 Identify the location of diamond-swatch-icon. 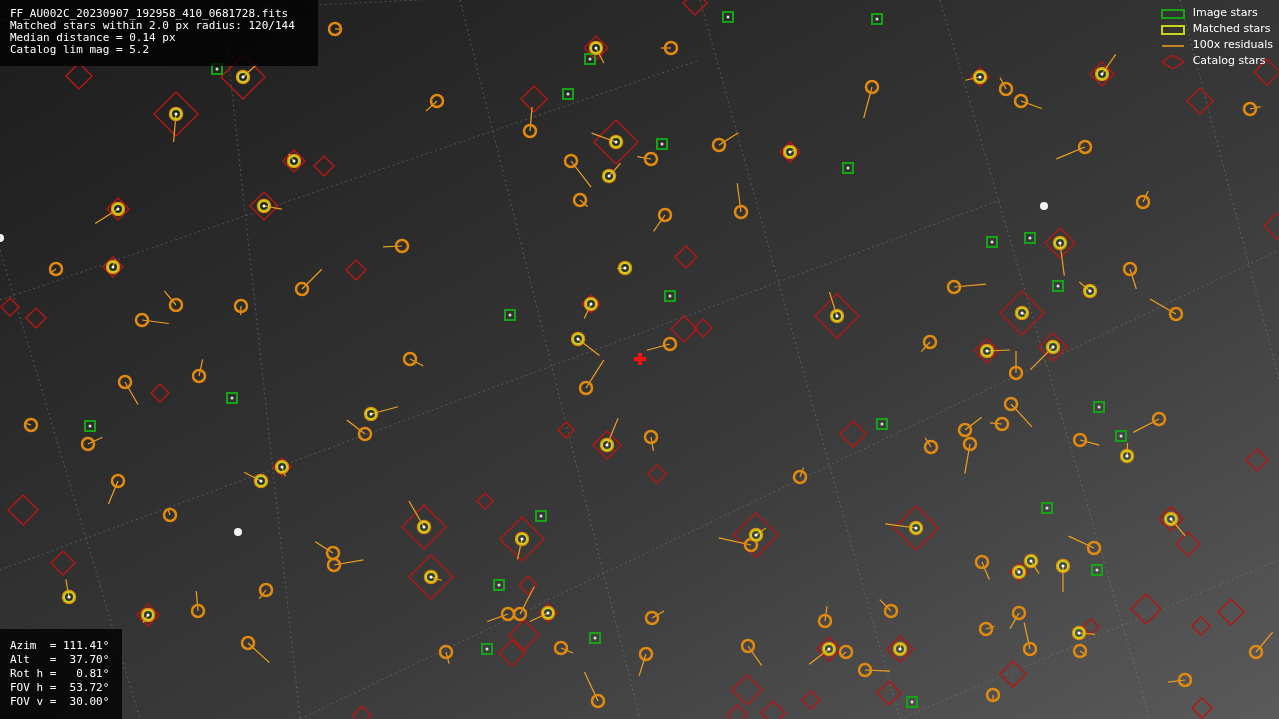
(1172, 61).